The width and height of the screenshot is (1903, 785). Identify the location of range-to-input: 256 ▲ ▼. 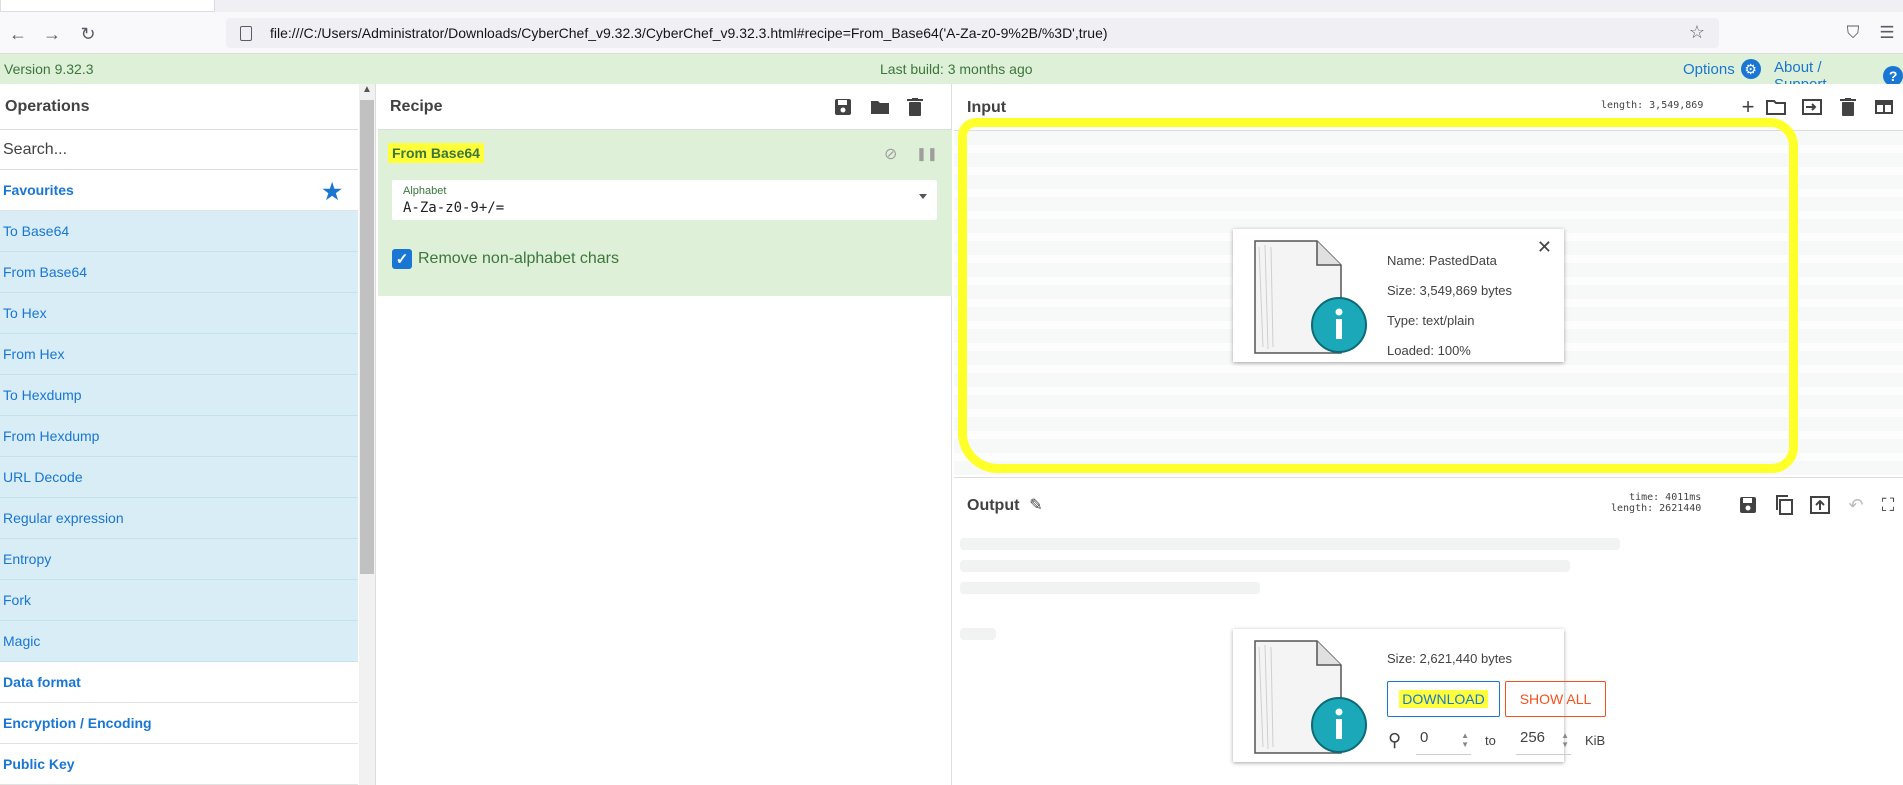
(1543, 742).